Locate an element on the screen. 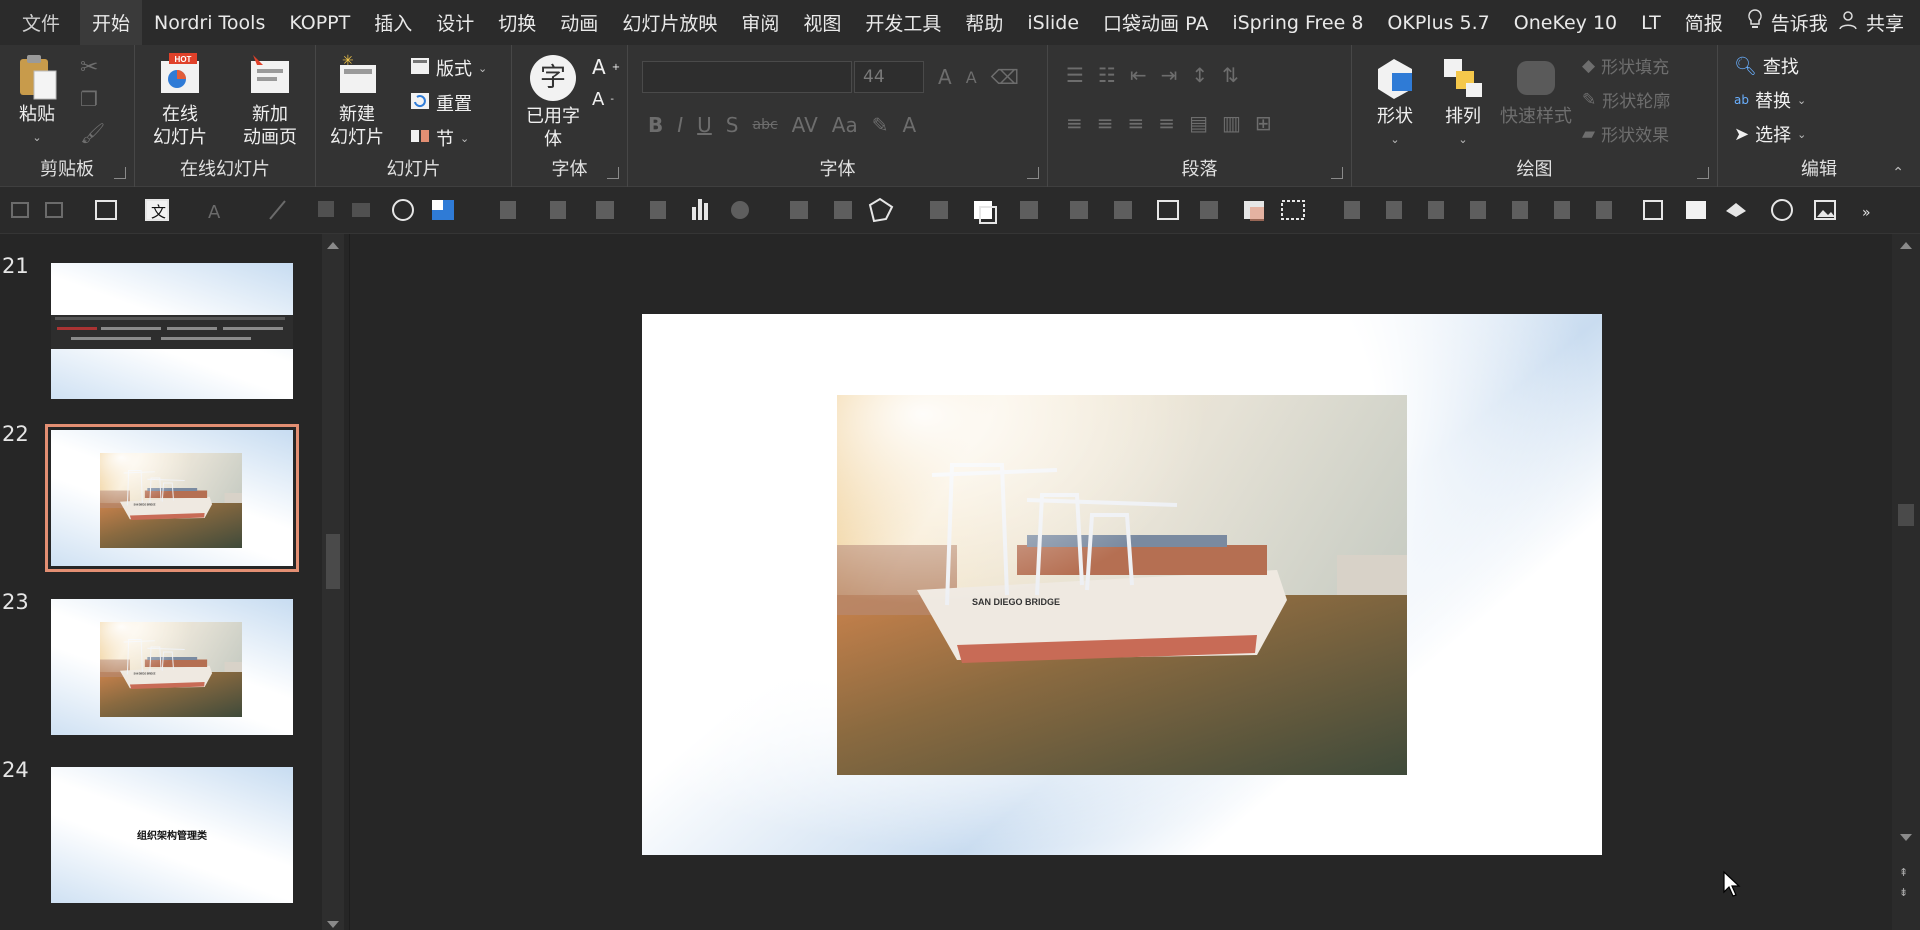 This screenshot has height=930, width=1920. clipboard-launcher-icon is located at coordinates (120, 173).